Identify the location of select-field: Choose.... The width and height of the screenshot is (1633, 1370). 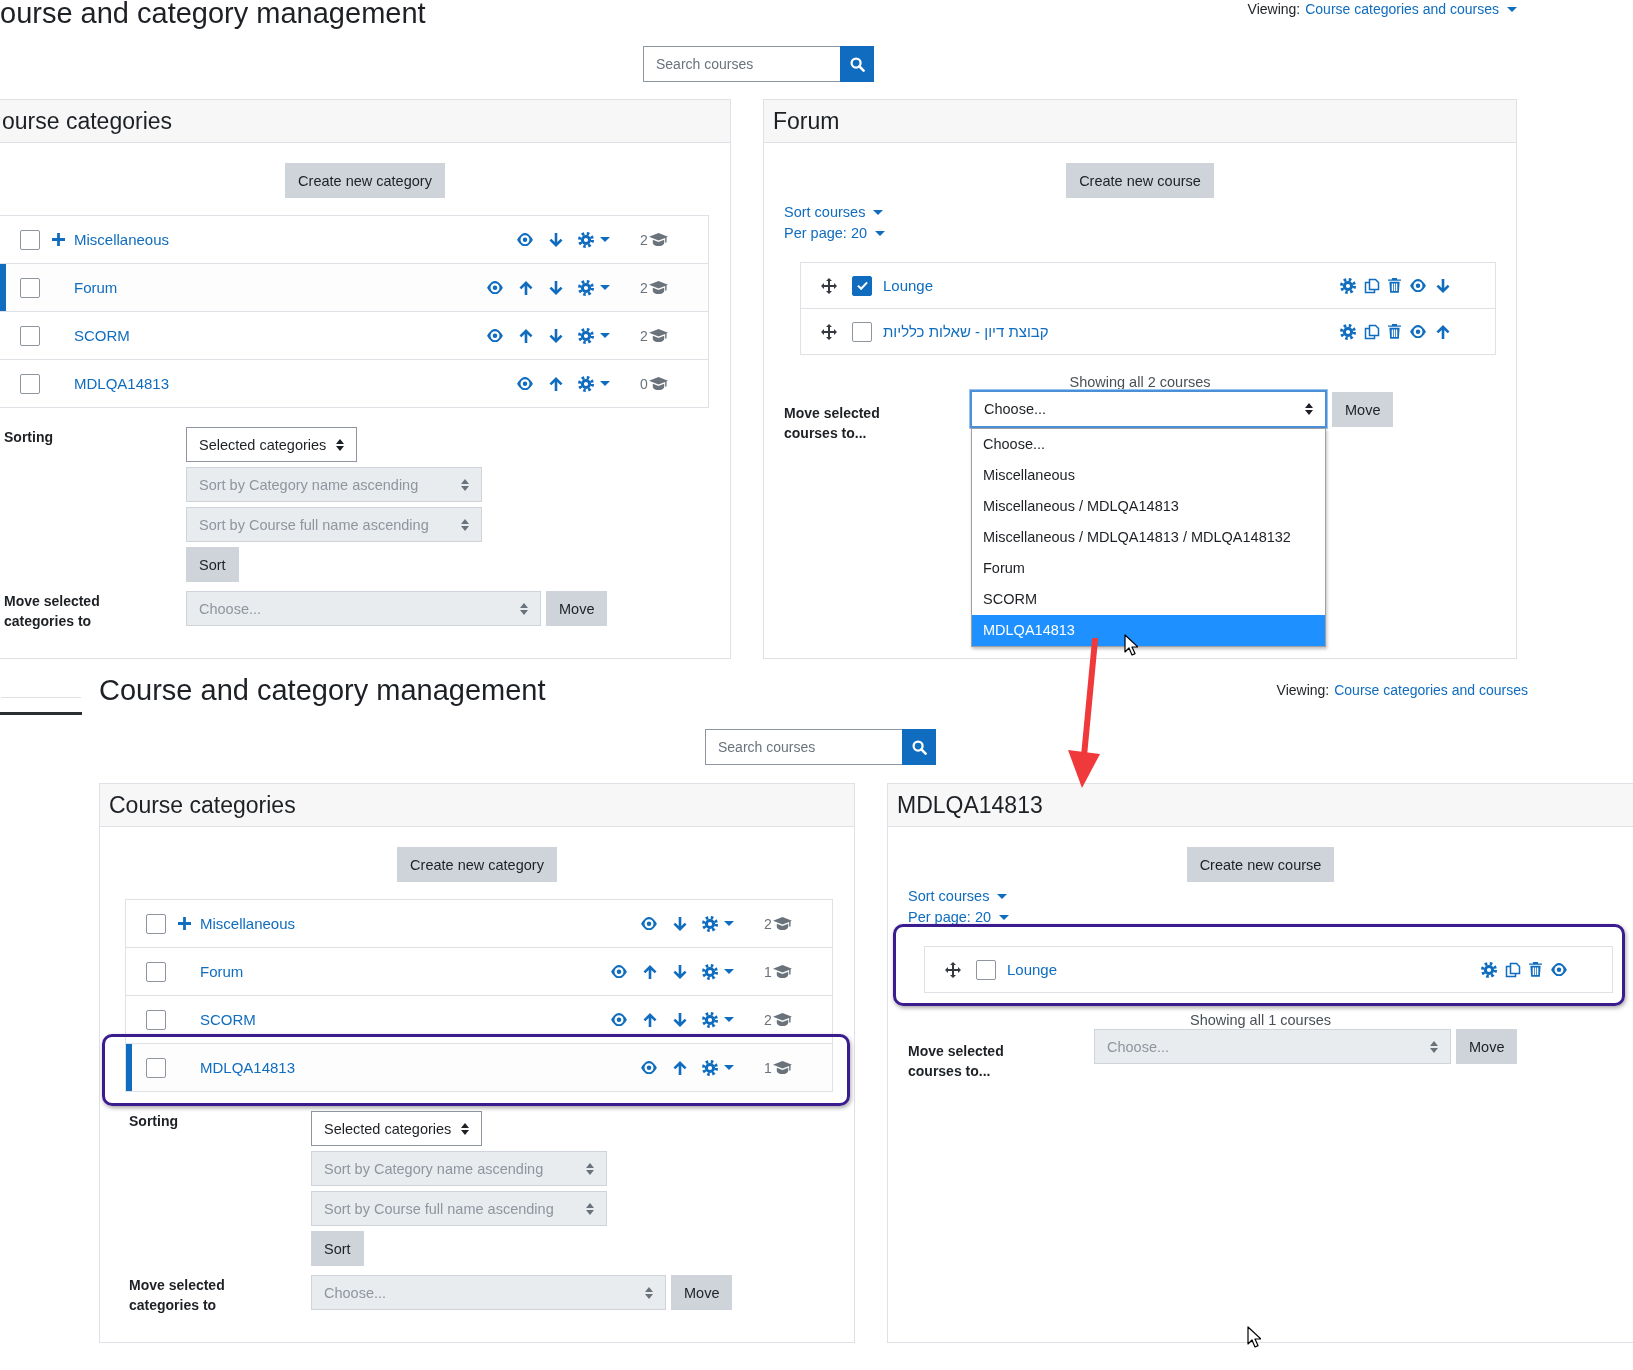
(1148, 409).